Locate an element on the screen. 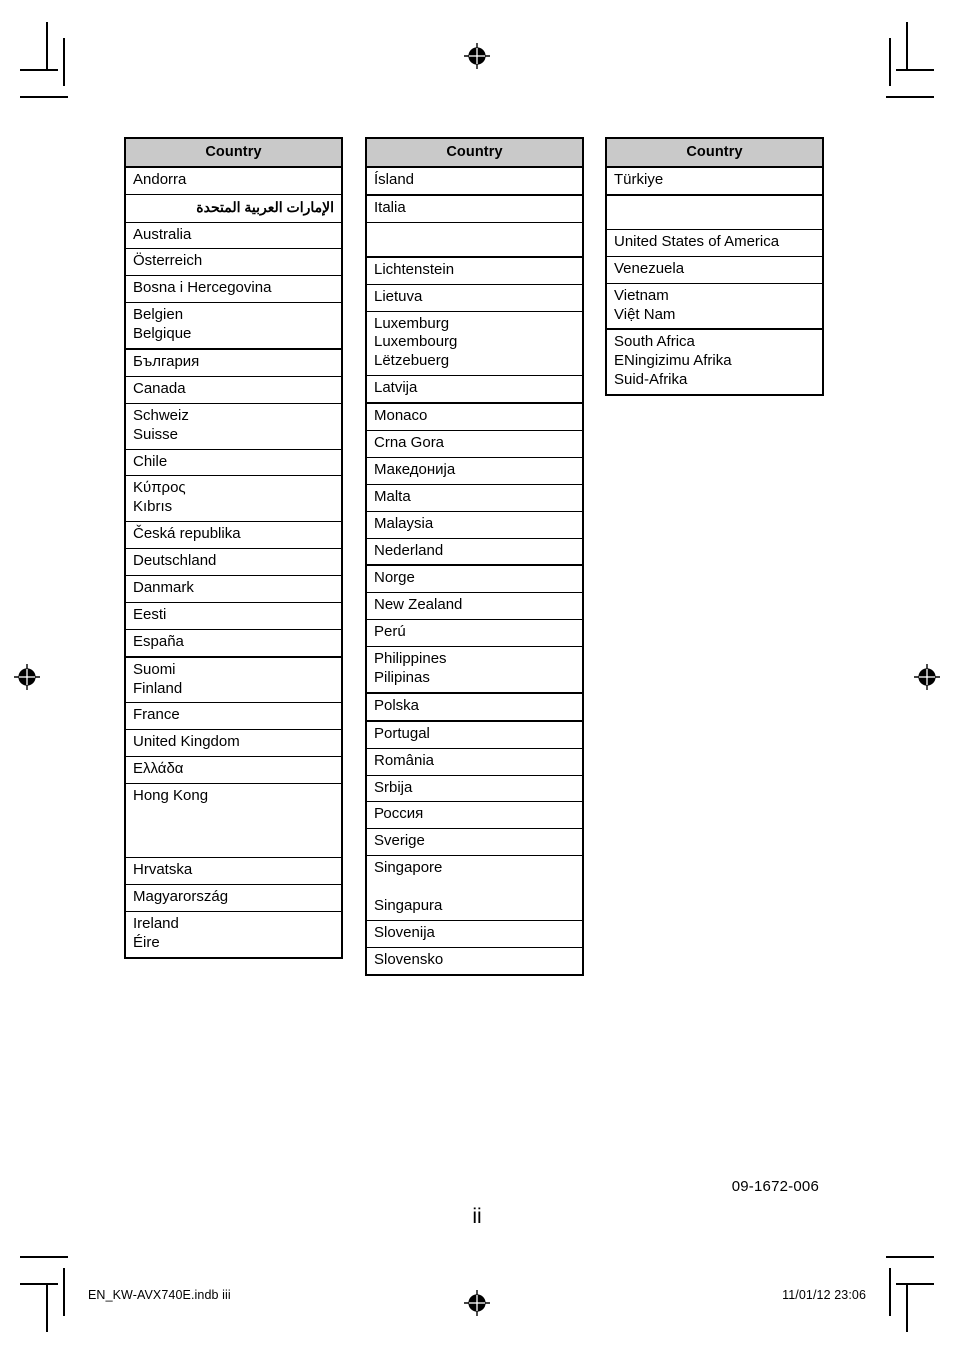  country-name-cell: Monaco is located at coordinates (474, 417).